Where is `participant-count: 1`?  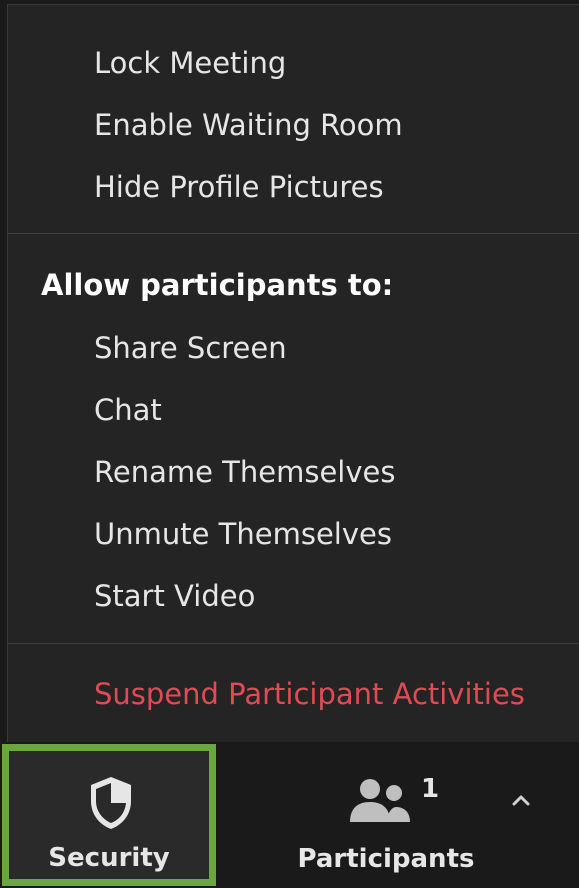
participant-count: 1 is located at coordinates (430, 789).